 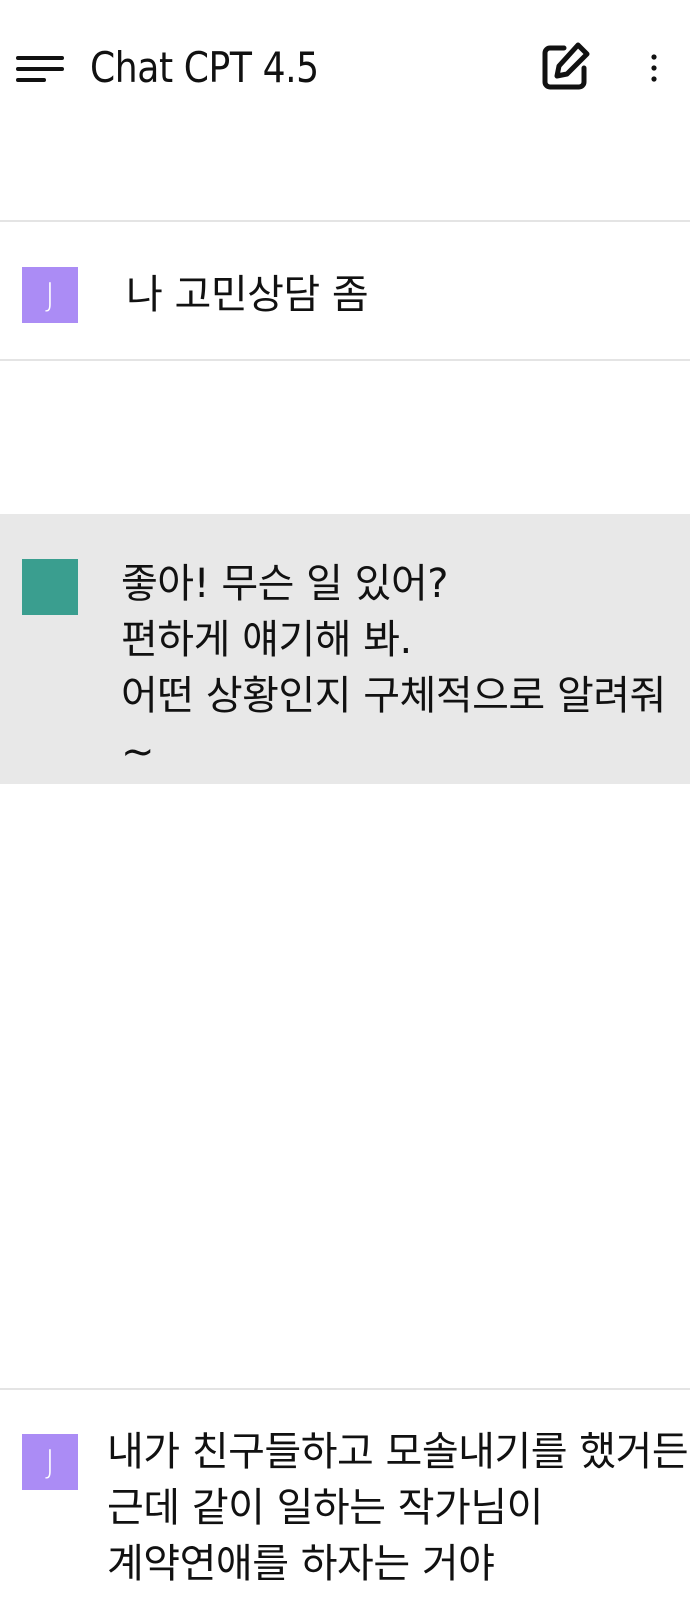 I want to click on menu-button, so click(x=41, y=70).